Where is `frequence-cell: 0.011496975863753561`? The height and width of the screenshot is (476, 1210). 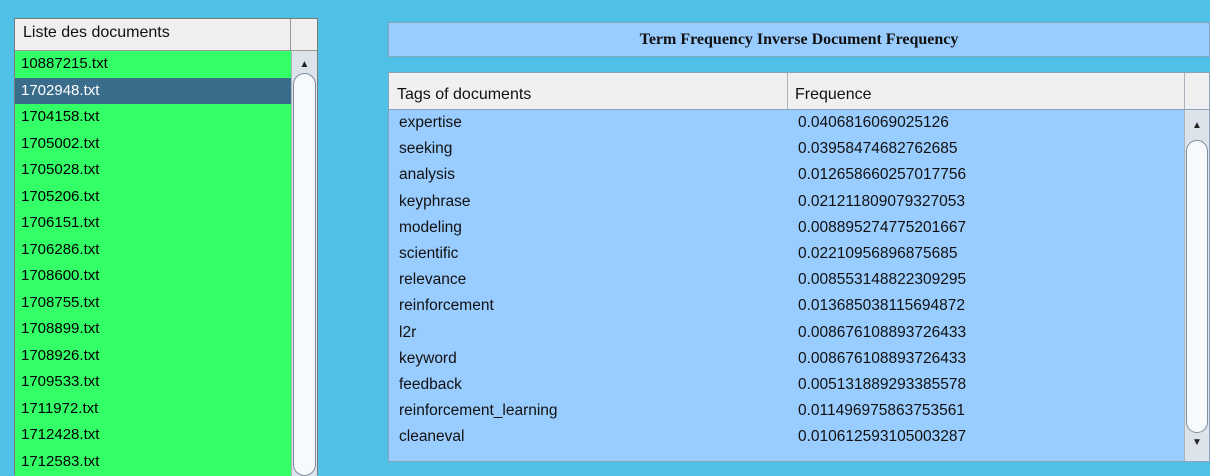
frequence-cell: 0.011496975863753561 is located at coordinates (881, 411).